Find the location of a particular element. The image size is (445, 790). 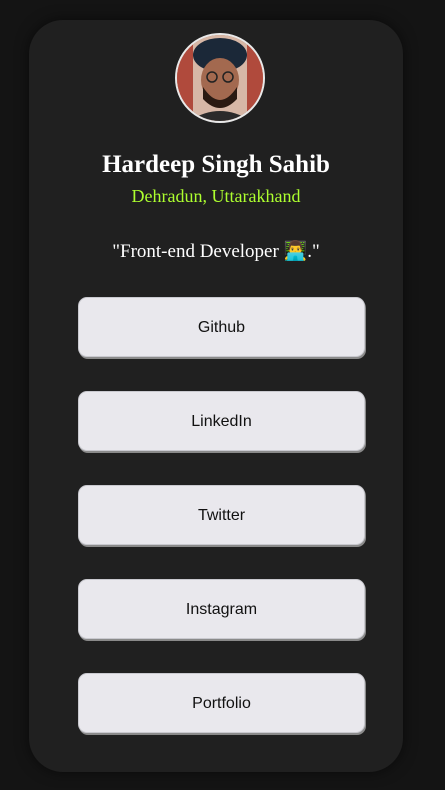

profile-location: Dehradun, Uttarakhand is located at coordinates (216, 196).